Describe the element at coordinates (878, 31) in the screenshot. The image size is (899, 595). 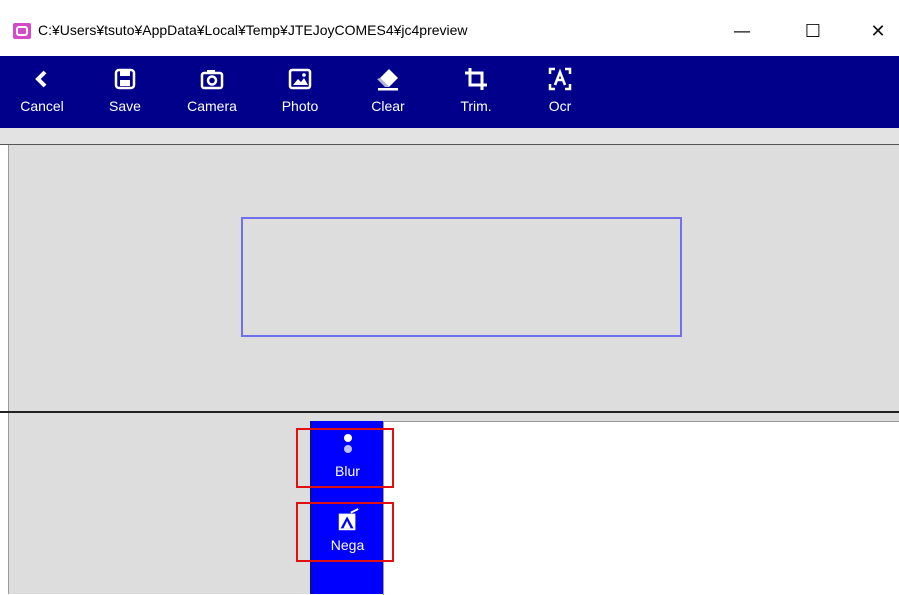
I see `close-button: ✕` at that location.